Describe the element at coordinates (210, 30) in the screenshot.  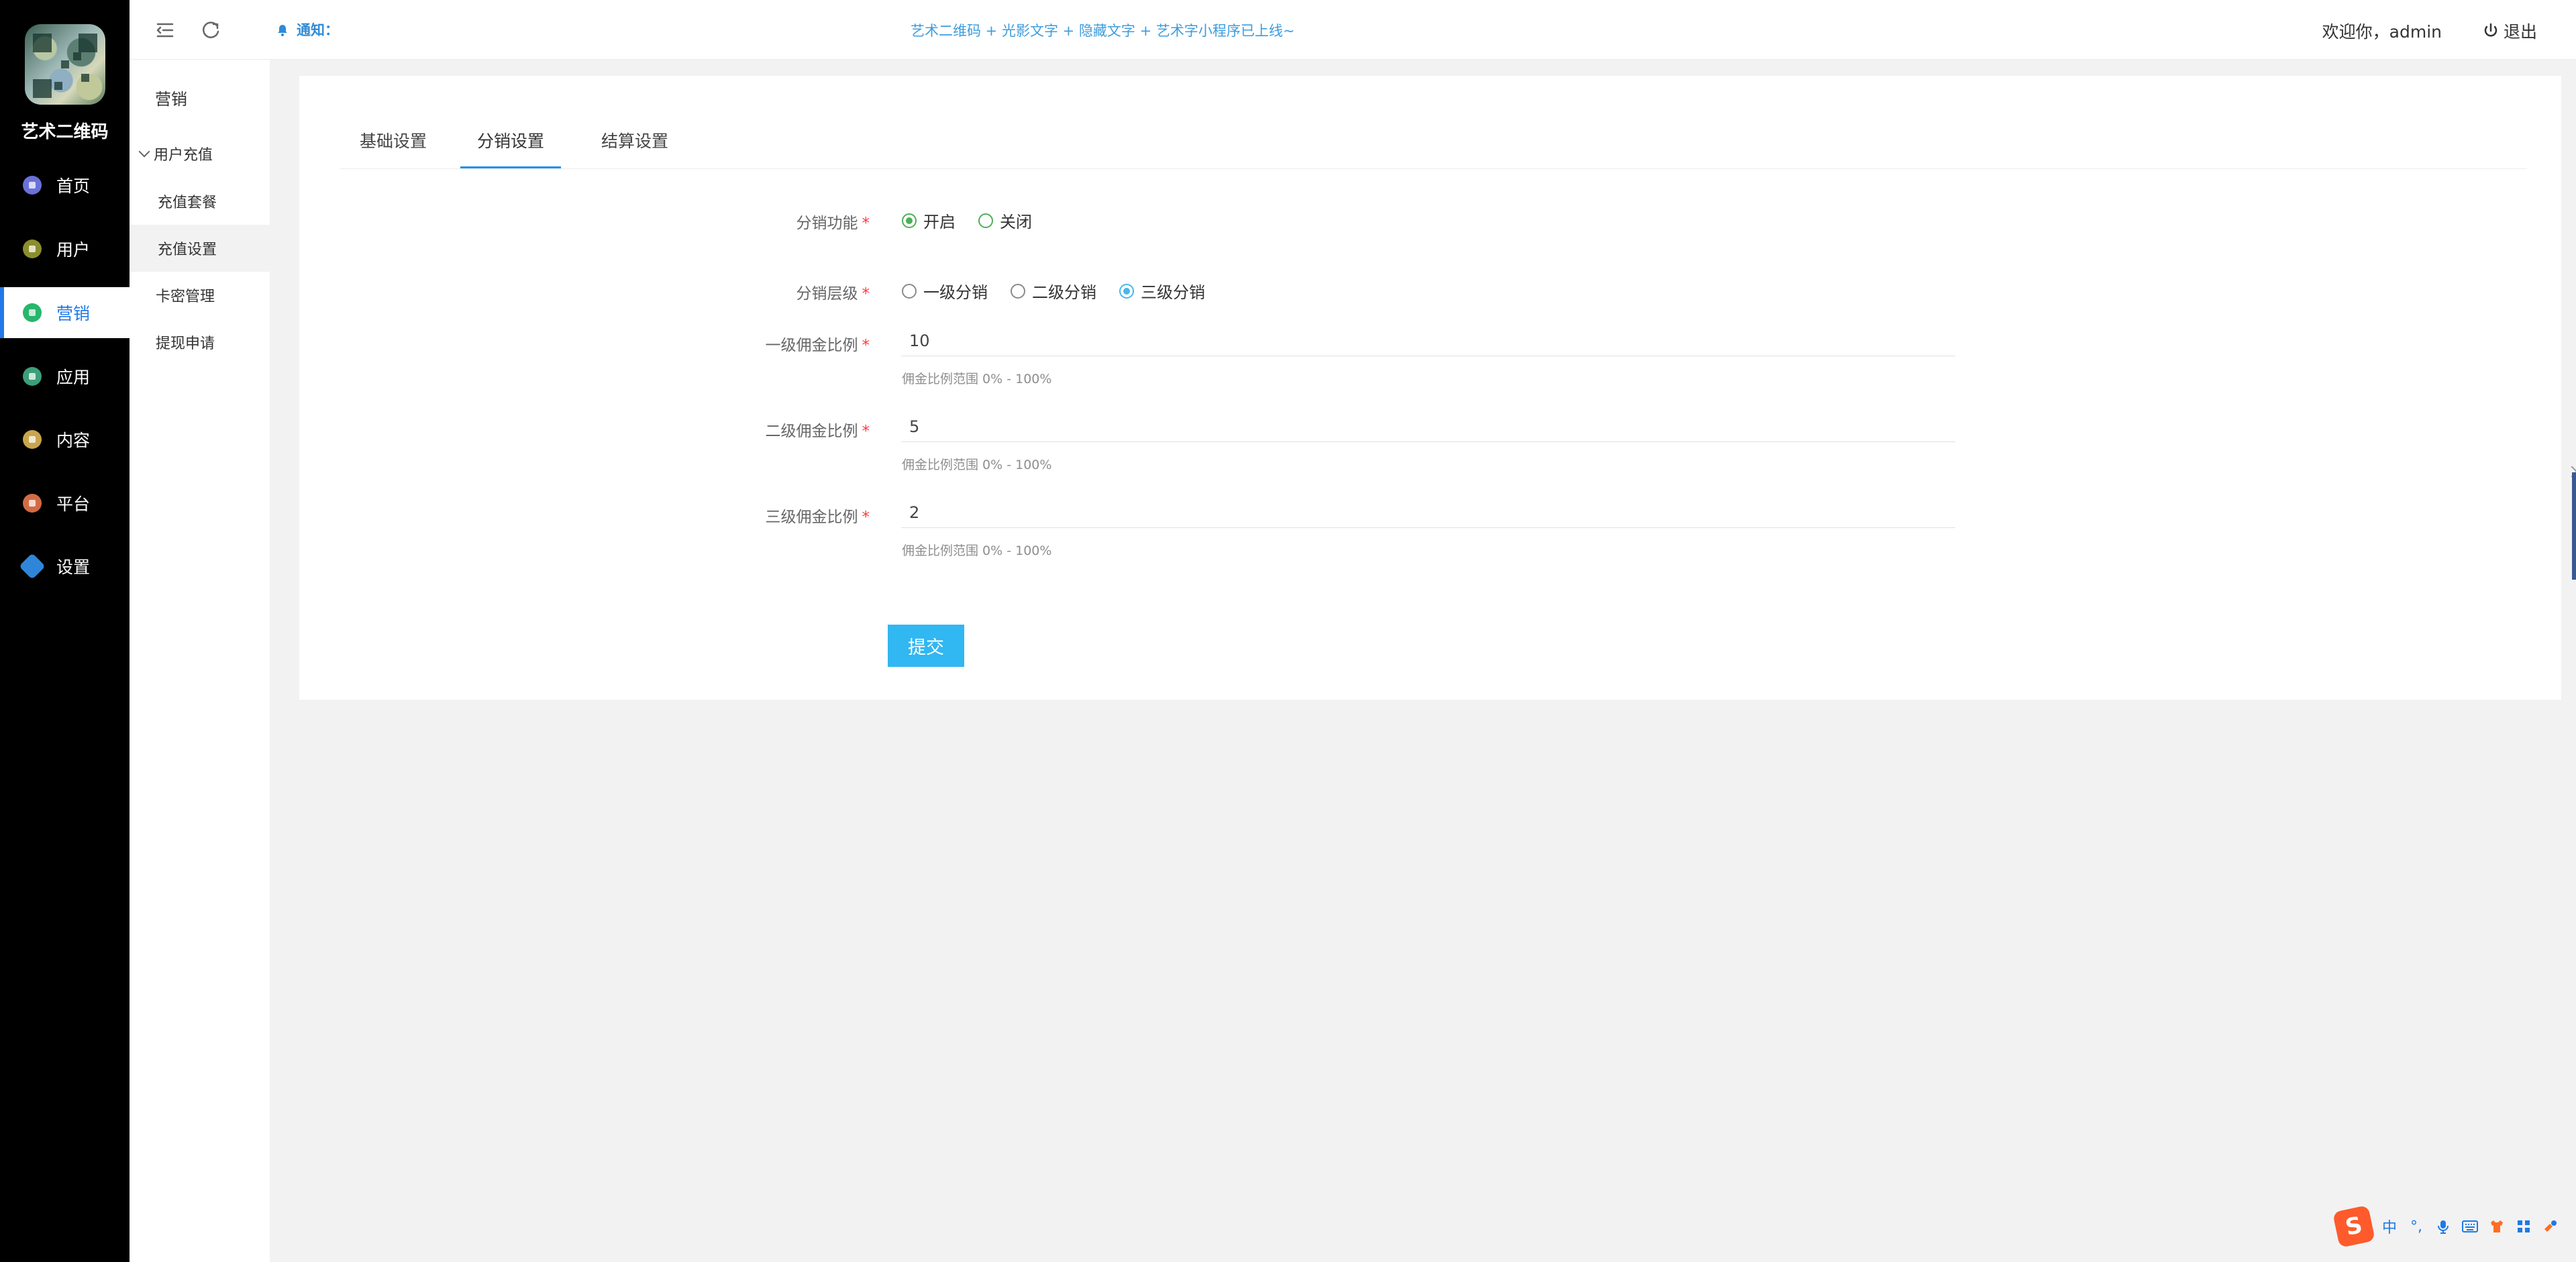
I see `refresh-icon` at that location.